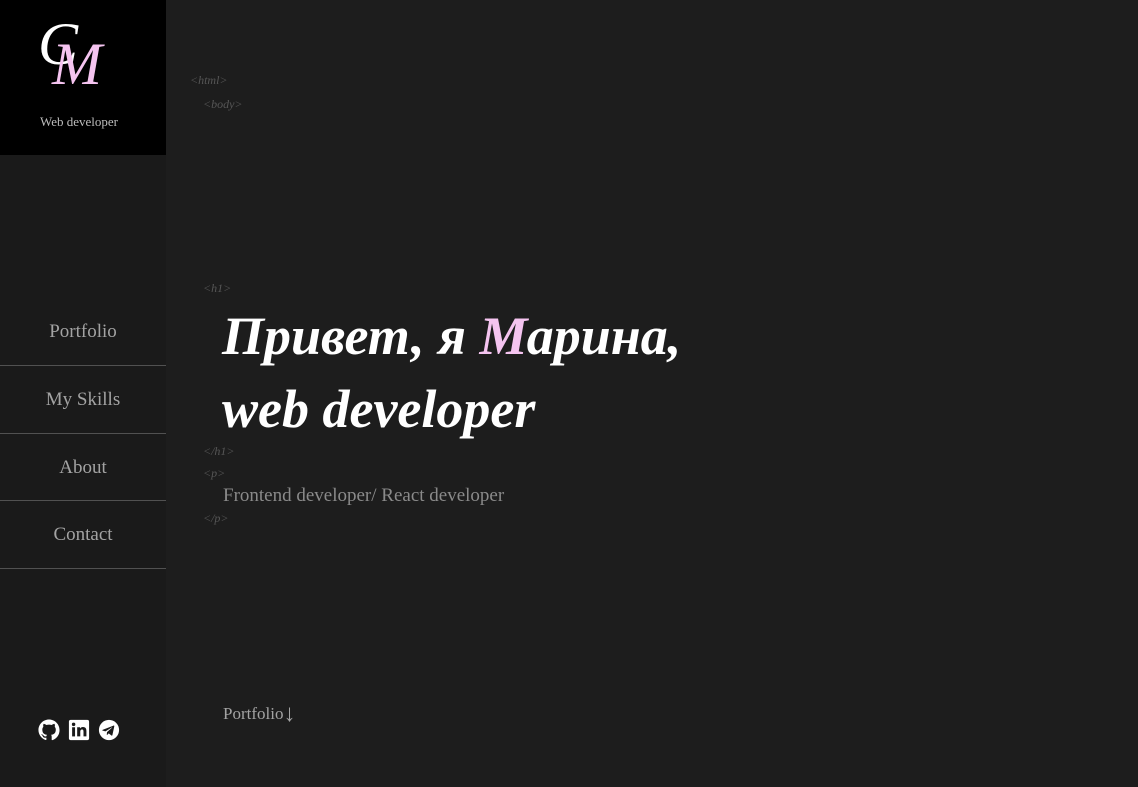 The width and height of the screenshot is (1138, 787). I want to click on nav-item-contact: Contact, so click(83, 535).